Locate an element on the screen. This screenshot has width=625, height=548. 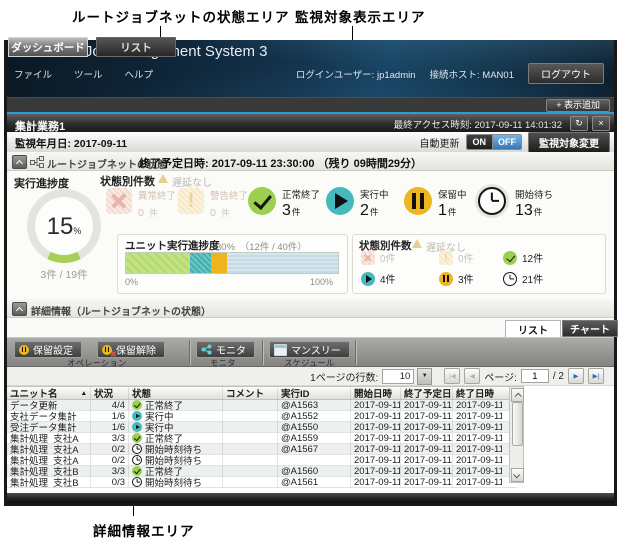
last-page-button: ▶| is located at coordinates (596, 376).